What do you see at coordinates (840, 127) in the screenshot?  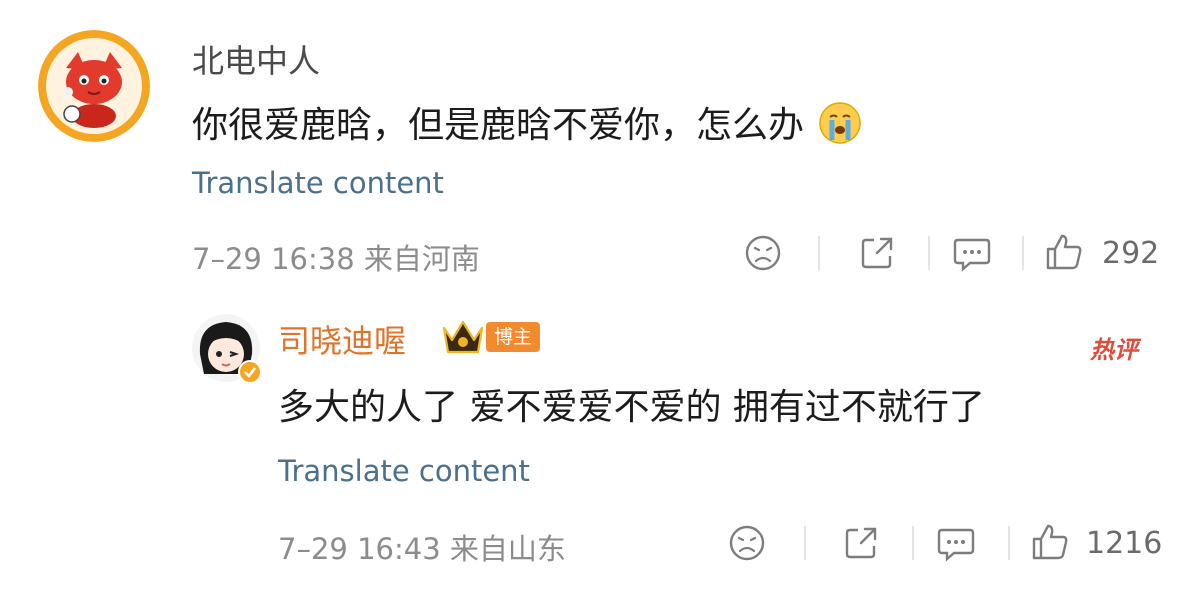 I see `crying-emoji-icon` at bounding box center [840, 127].